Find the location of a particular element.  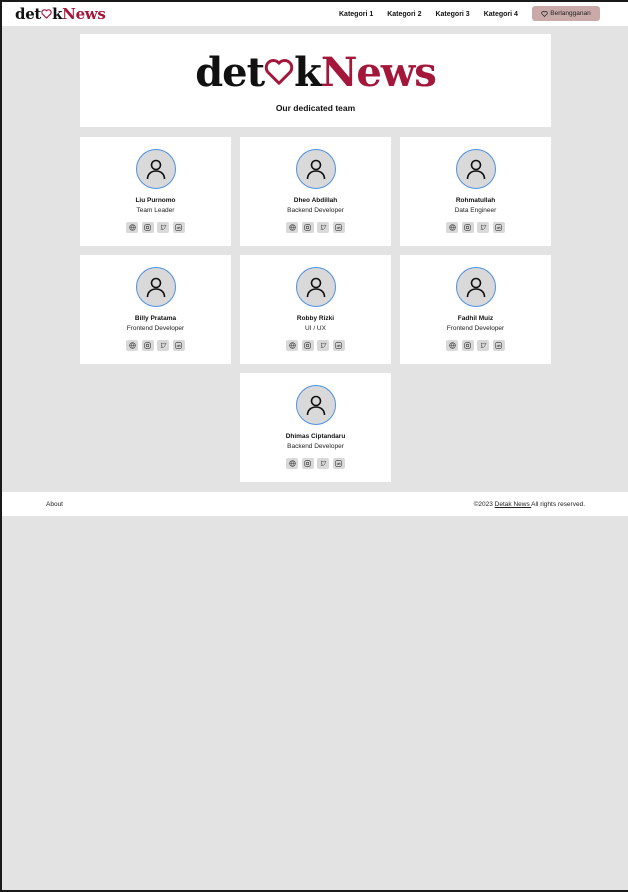

brand-logo: det k News is located at coordinates (60, 14).